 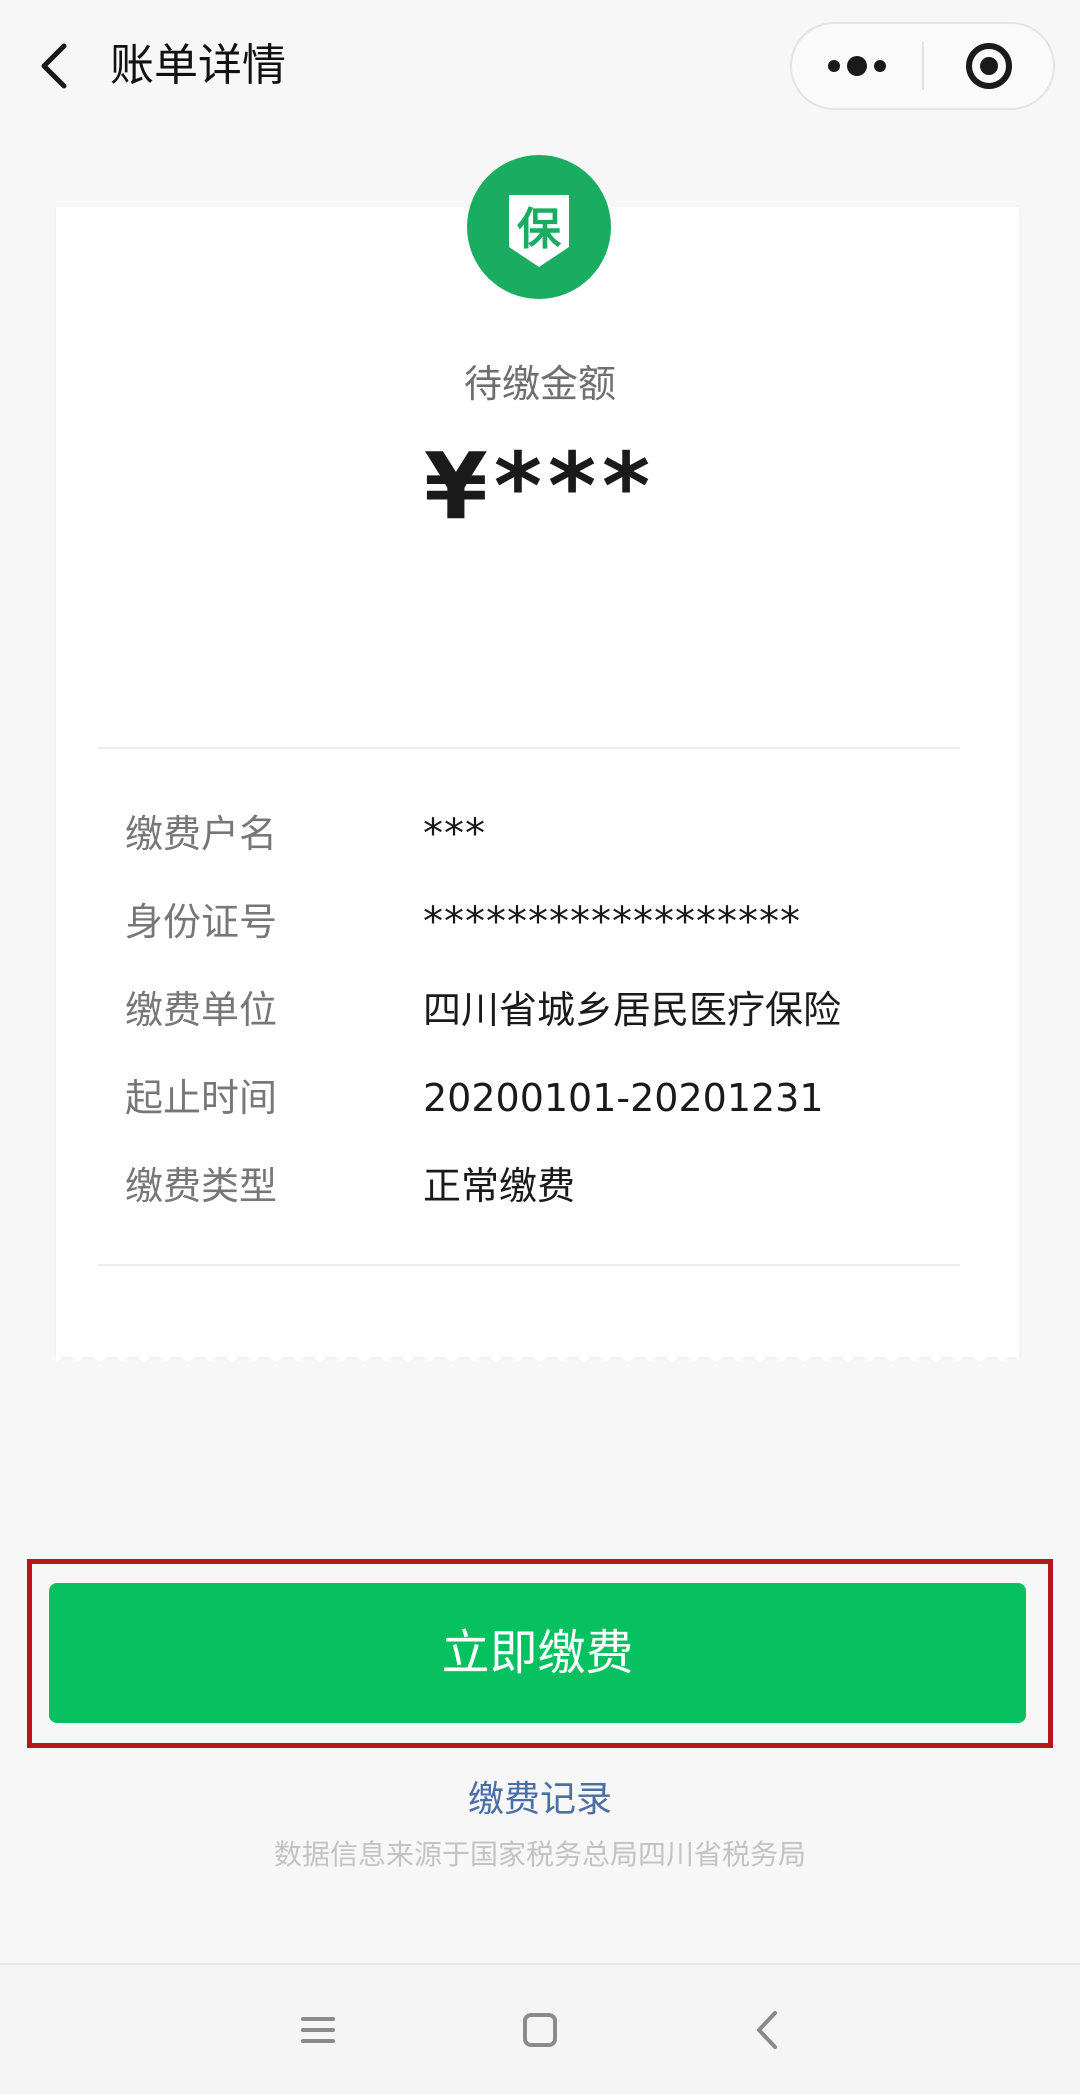 I want to click on more-button, so click(x=857, y=66).